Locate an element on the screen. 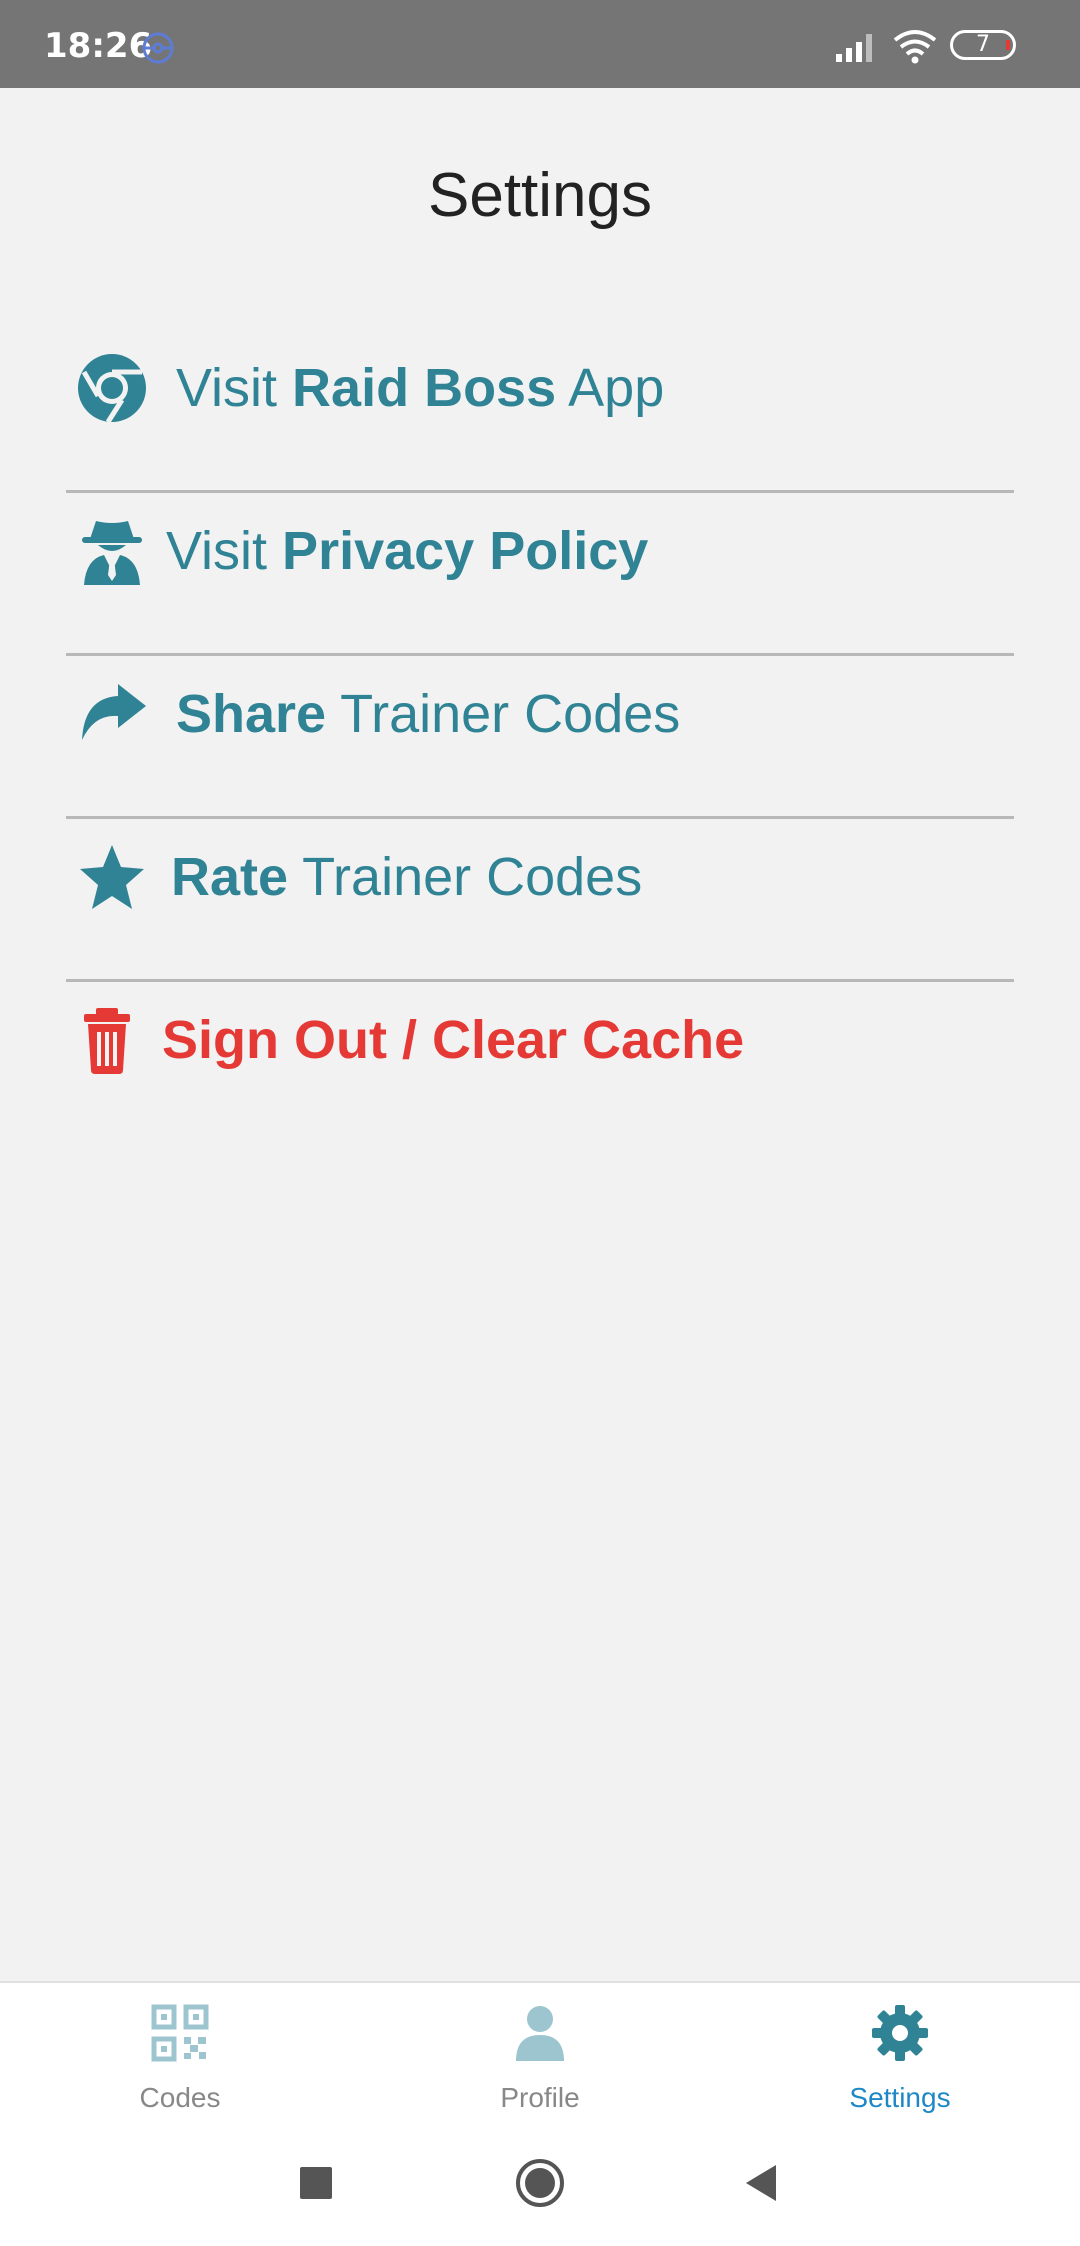 This screenshot has width=1080, height=2246. rate-trainer-codes-label: Rate Trainer Codes is located at coordinates (407, 877).